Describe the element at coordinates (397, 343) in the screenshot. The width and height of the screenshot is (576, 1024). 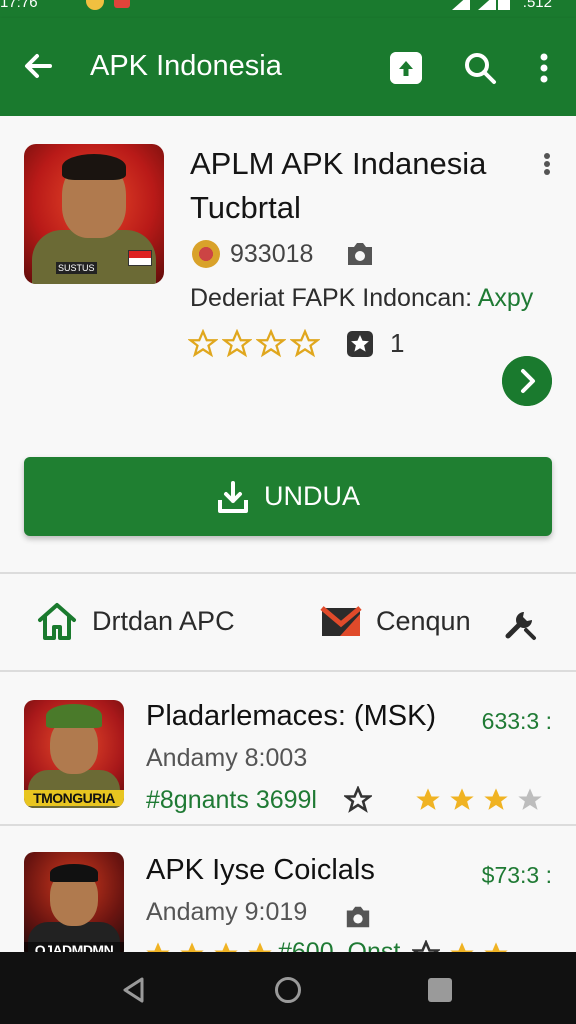
I see `rating-count: 1` at that location.